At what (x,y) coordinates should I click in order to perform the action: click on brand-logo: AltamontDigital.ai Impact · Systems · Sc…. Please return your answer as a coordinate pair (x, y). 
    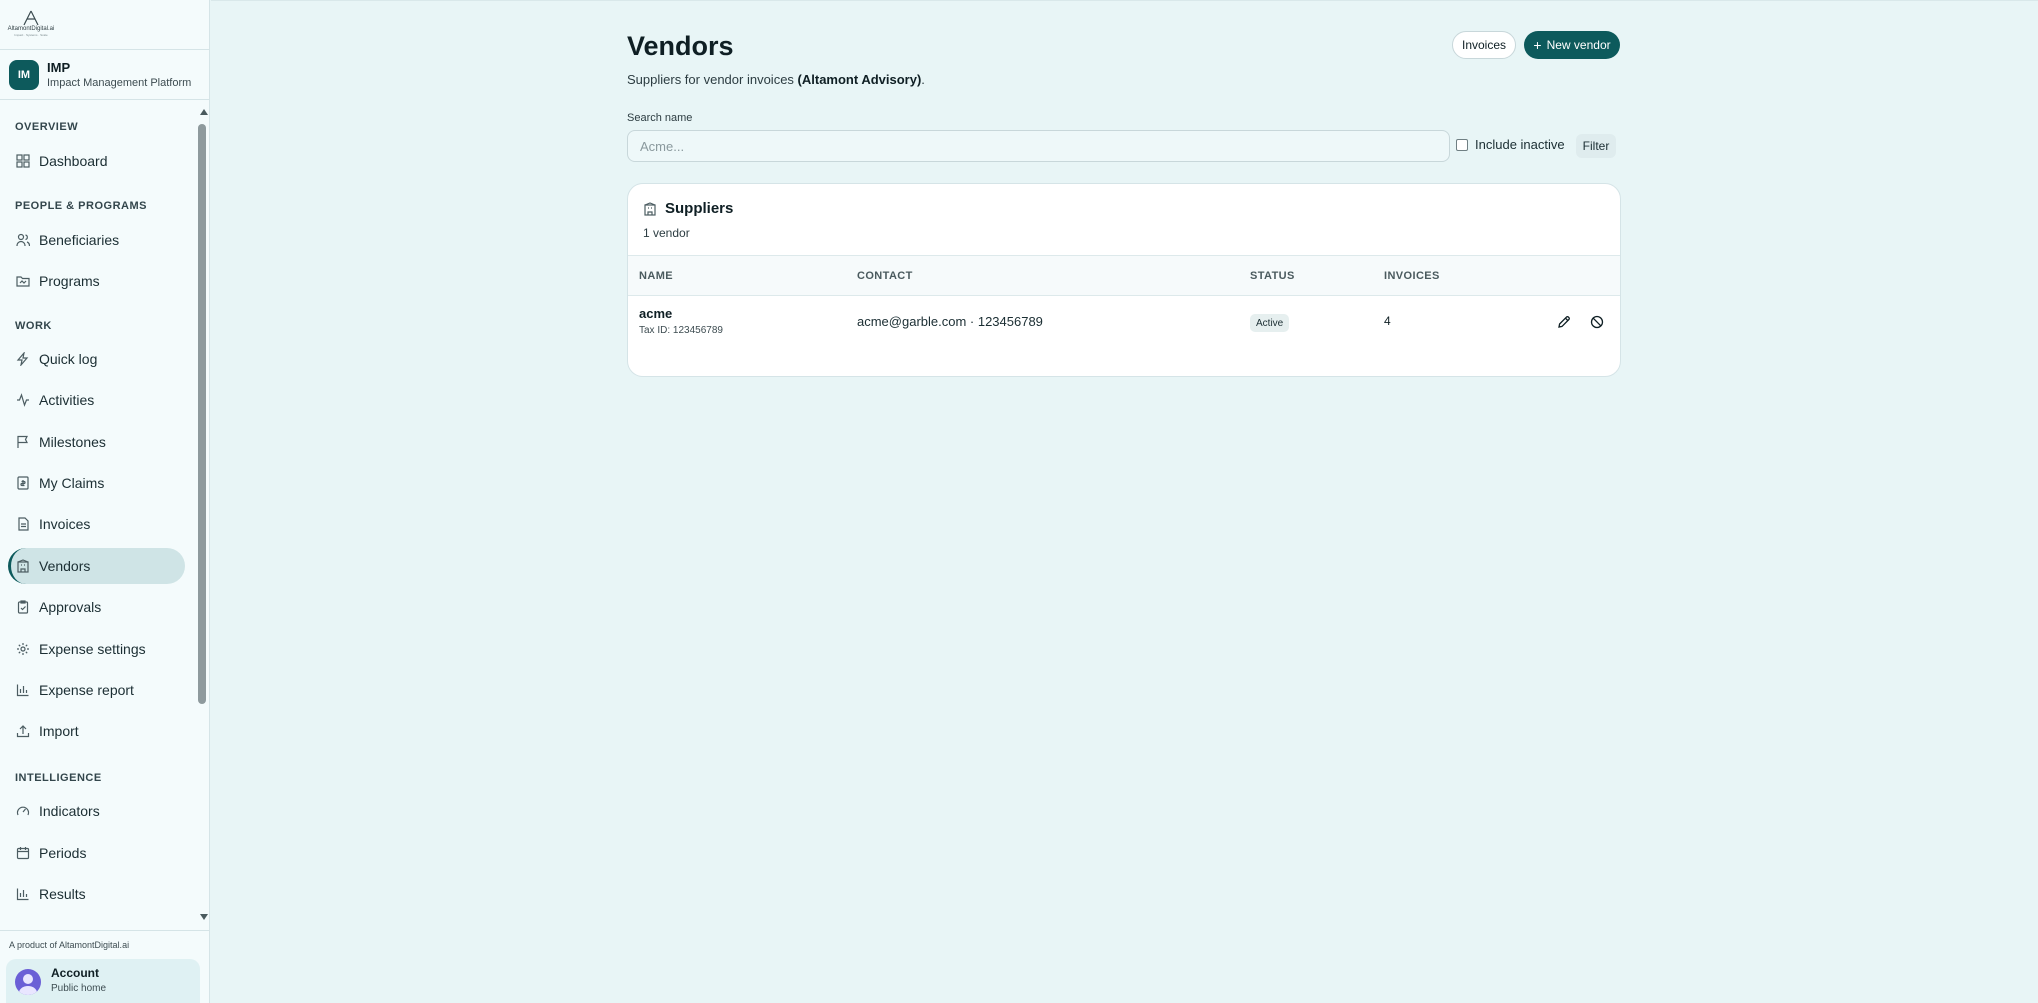
    Looking at the image, I should click on (31, 23).